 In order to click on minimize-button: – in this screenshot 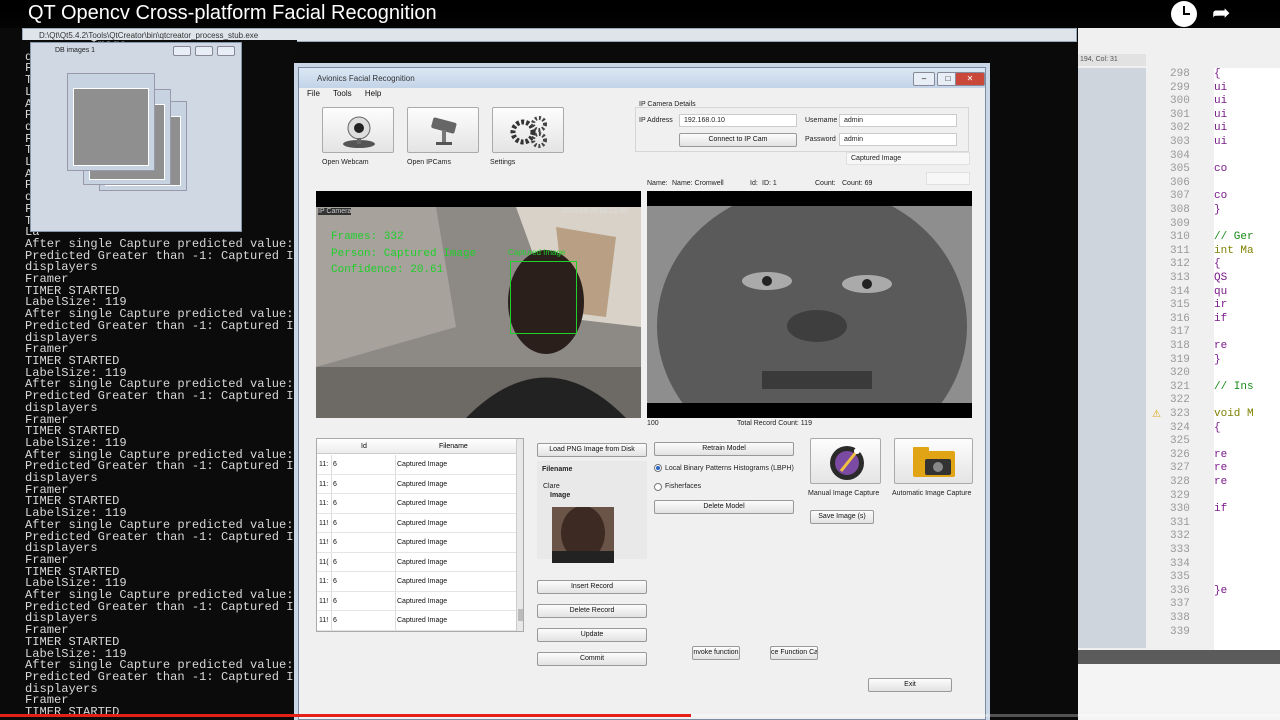, I will do `click(924, 79)`.